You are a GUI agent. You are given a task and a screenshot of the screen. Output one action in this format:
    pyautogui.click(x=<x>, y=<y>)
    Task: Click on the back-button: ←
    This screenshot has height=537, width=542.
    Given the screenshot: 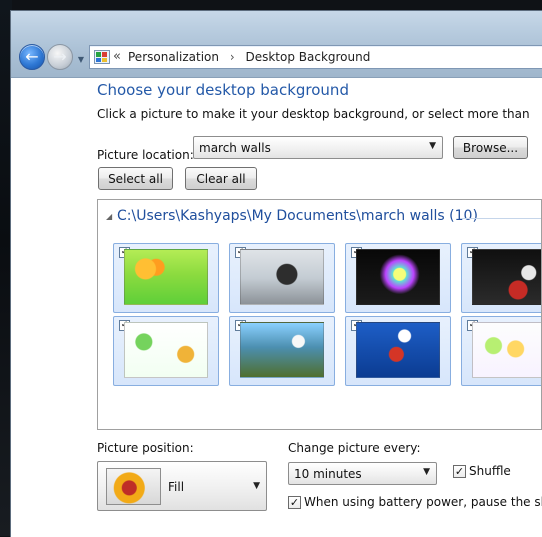 What is the action you would take?
    pyautogui.click(x=32, y=57)
    